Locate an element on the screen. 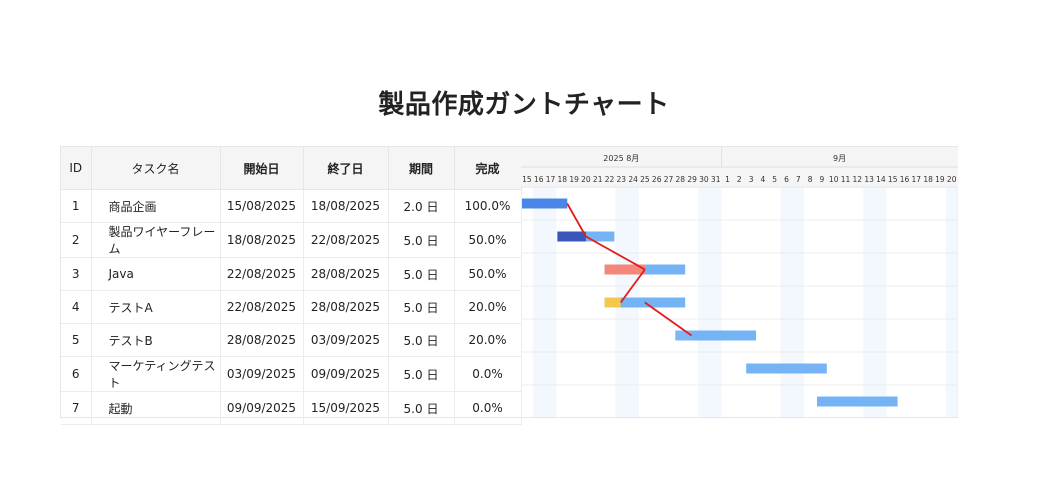 The image size is (1048, 498). table-row: 3 Java 22/08/2025 28/08/2025 5.0 日 50.0% is located at coordinates (291, 274).